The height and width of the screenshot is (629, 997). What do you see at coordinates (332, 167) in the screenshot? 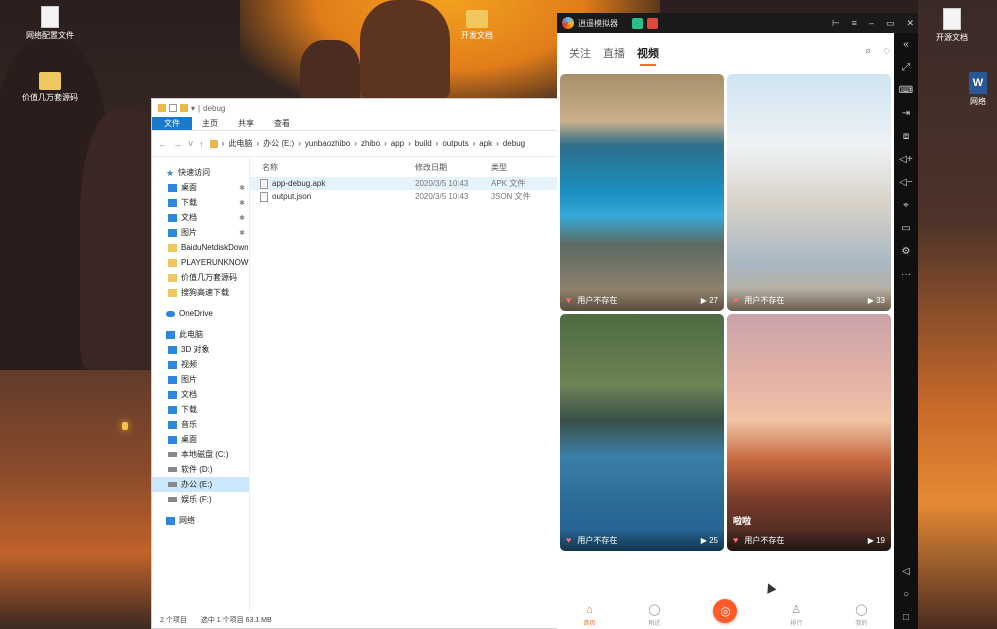
I see `column-name: 名称` at bounding box center [332, 167].